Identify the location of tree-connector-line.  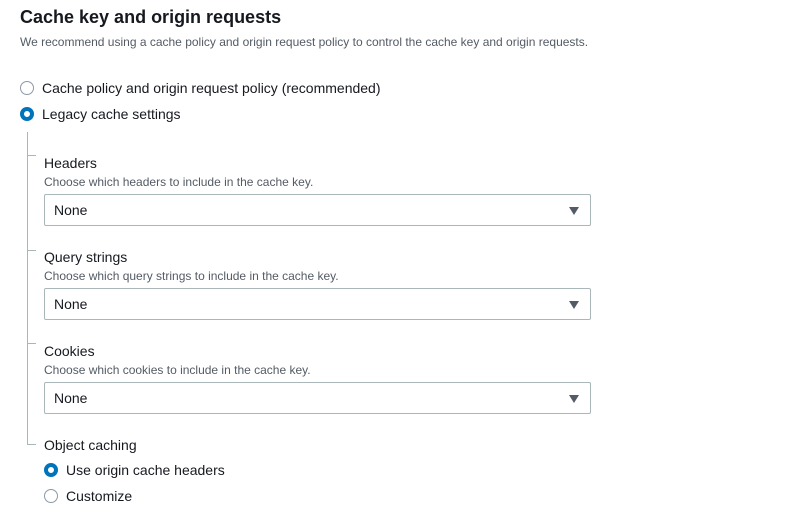
(27, 288).